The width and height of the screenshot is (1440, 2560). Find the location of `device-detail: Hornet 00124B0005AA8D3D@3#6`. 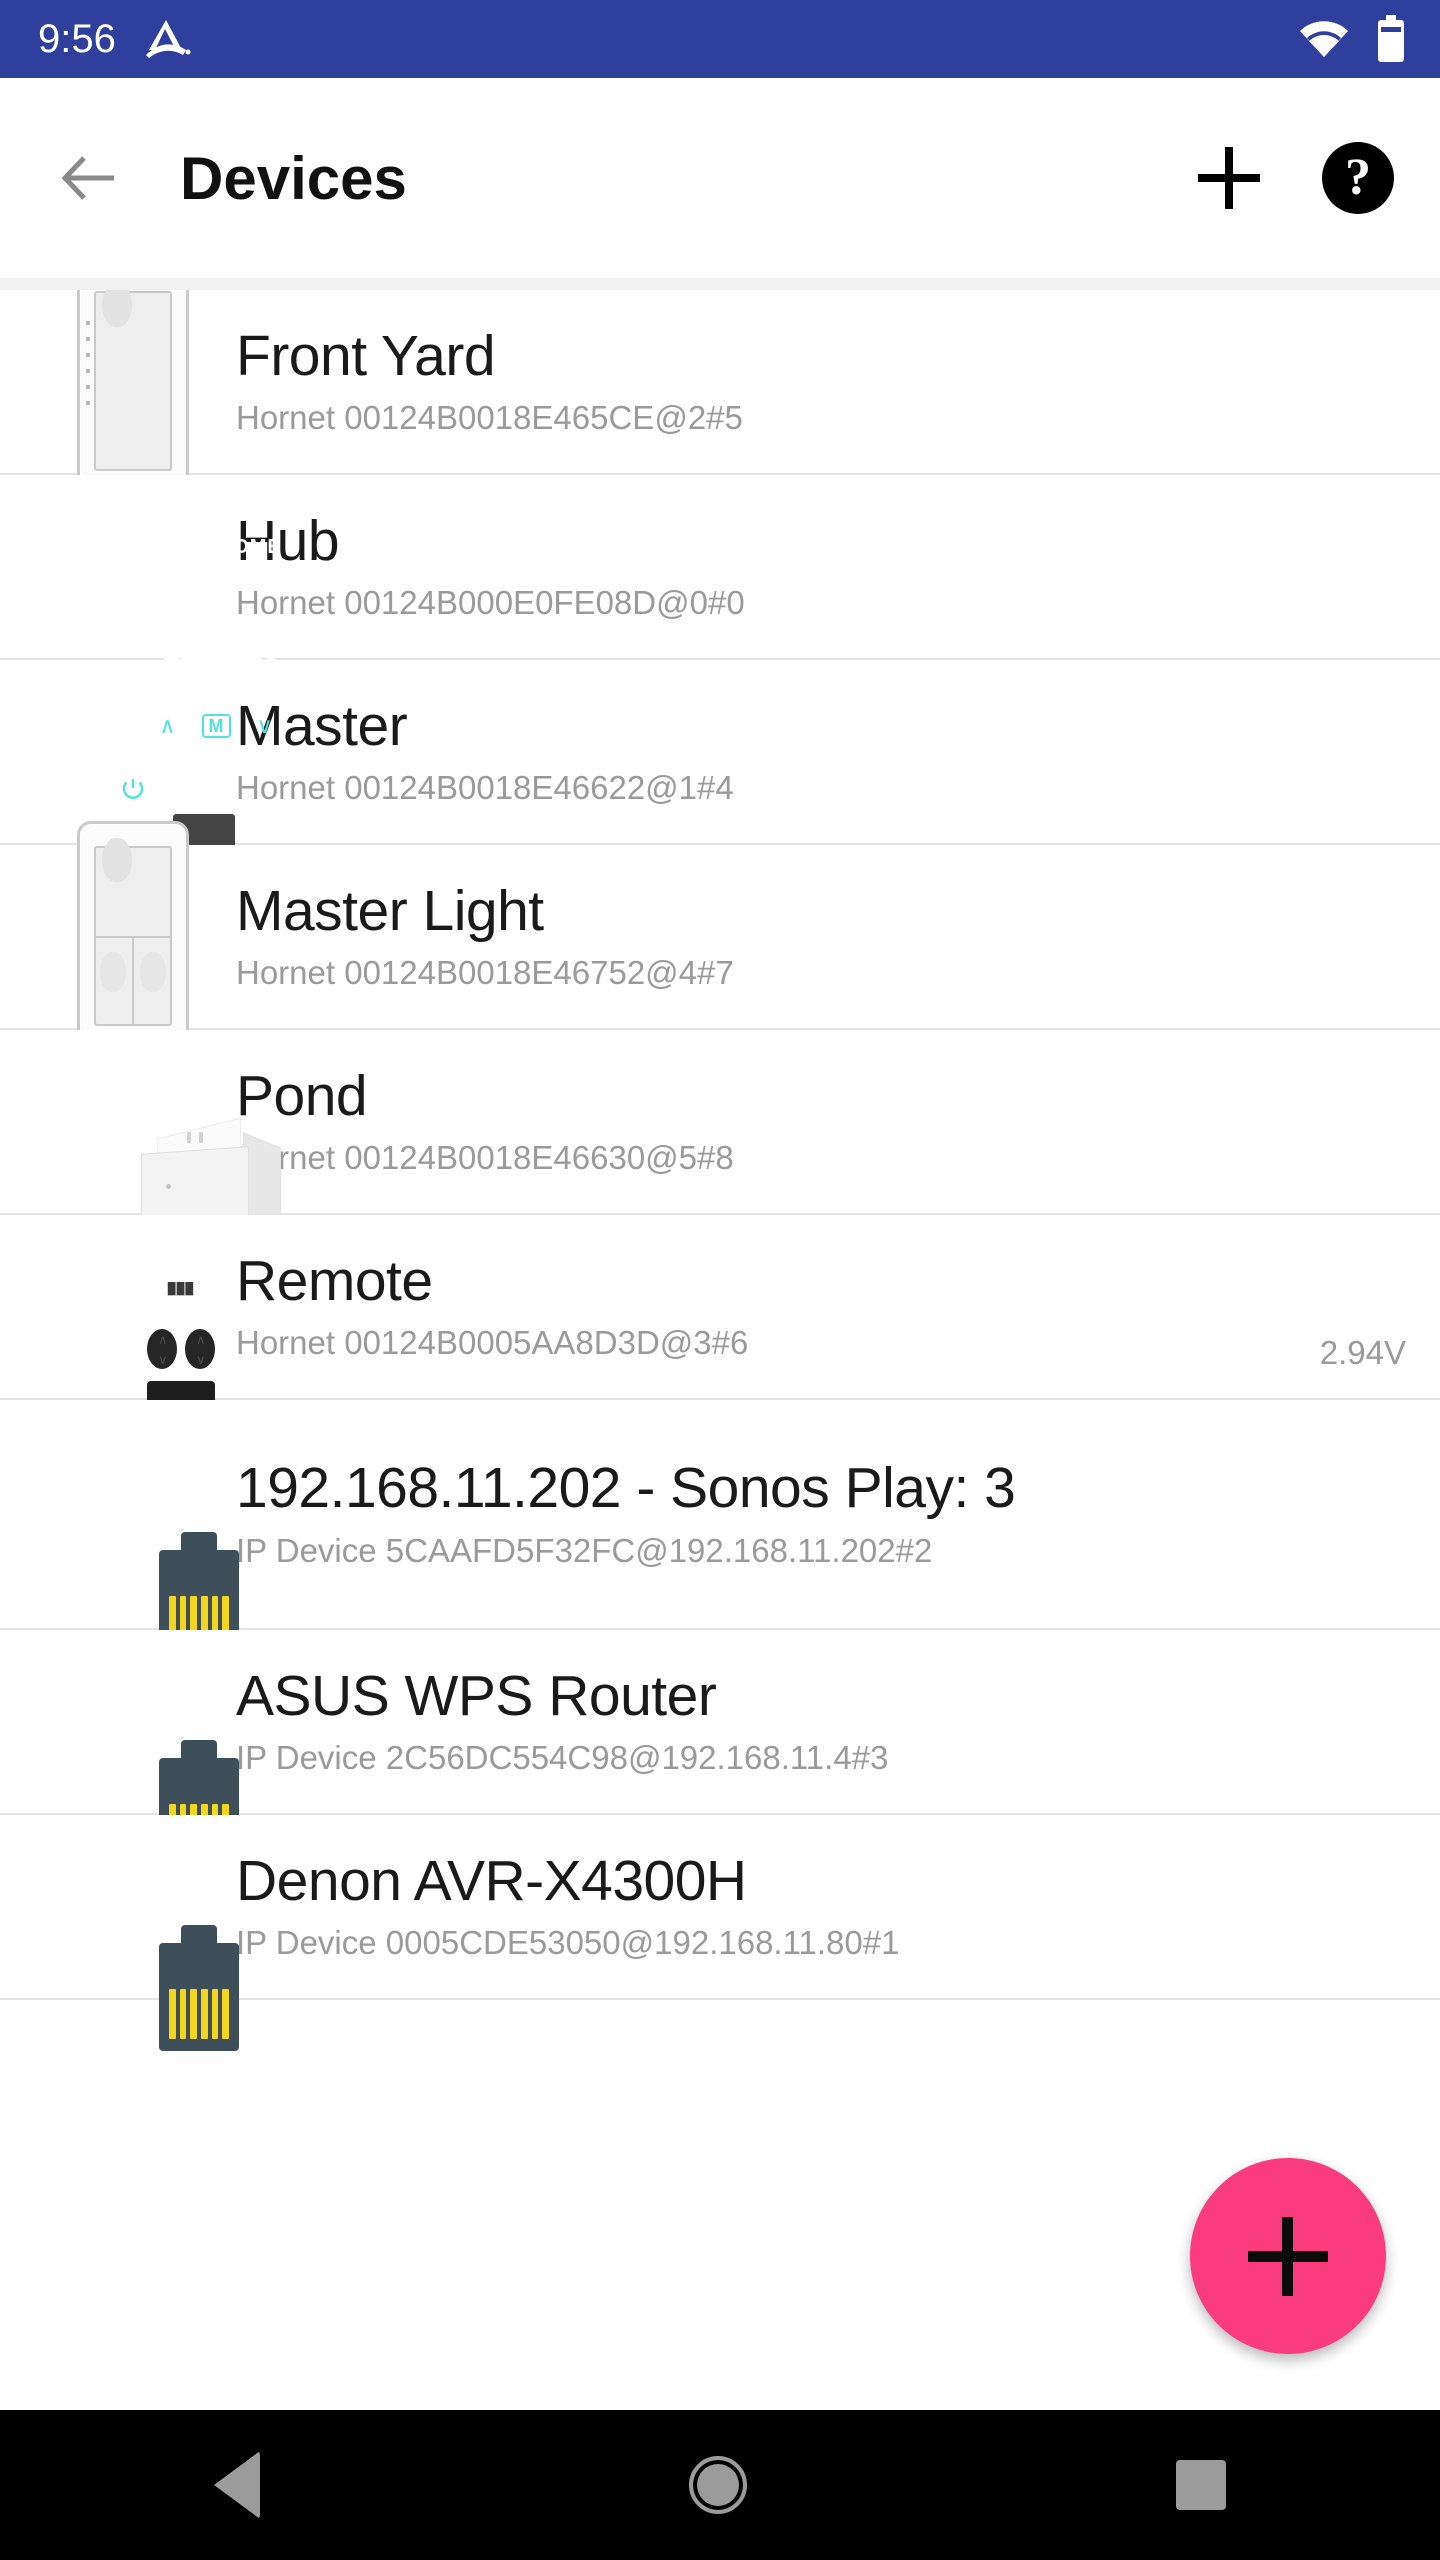

device-detail: Hornet 00124B0005AA8D3D@3#6 is located at coordinates (492, 1343).